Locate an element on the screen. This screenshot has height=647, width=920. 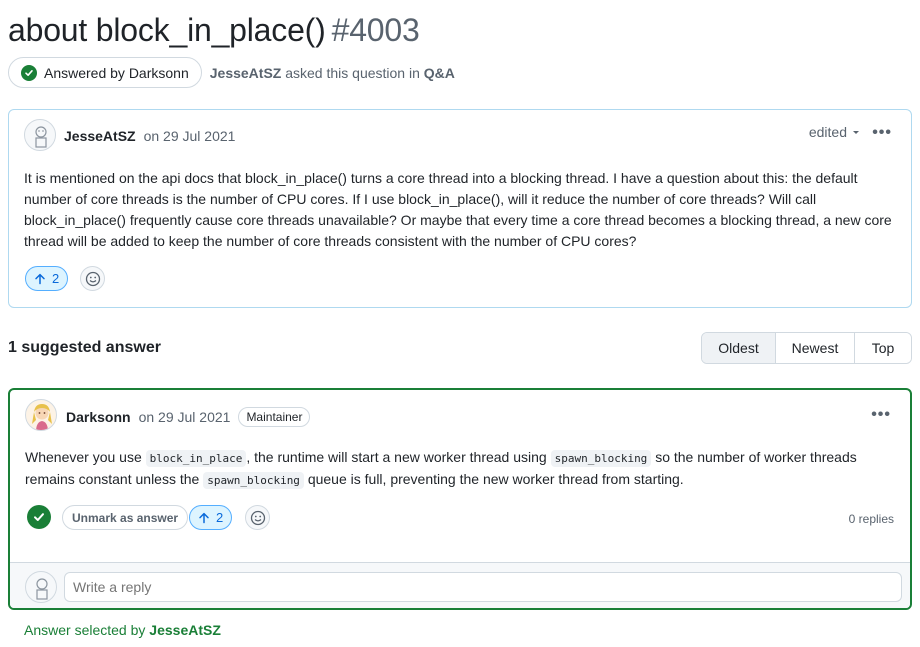
replies-count: 0 replies is located at coordinates (871, 519).